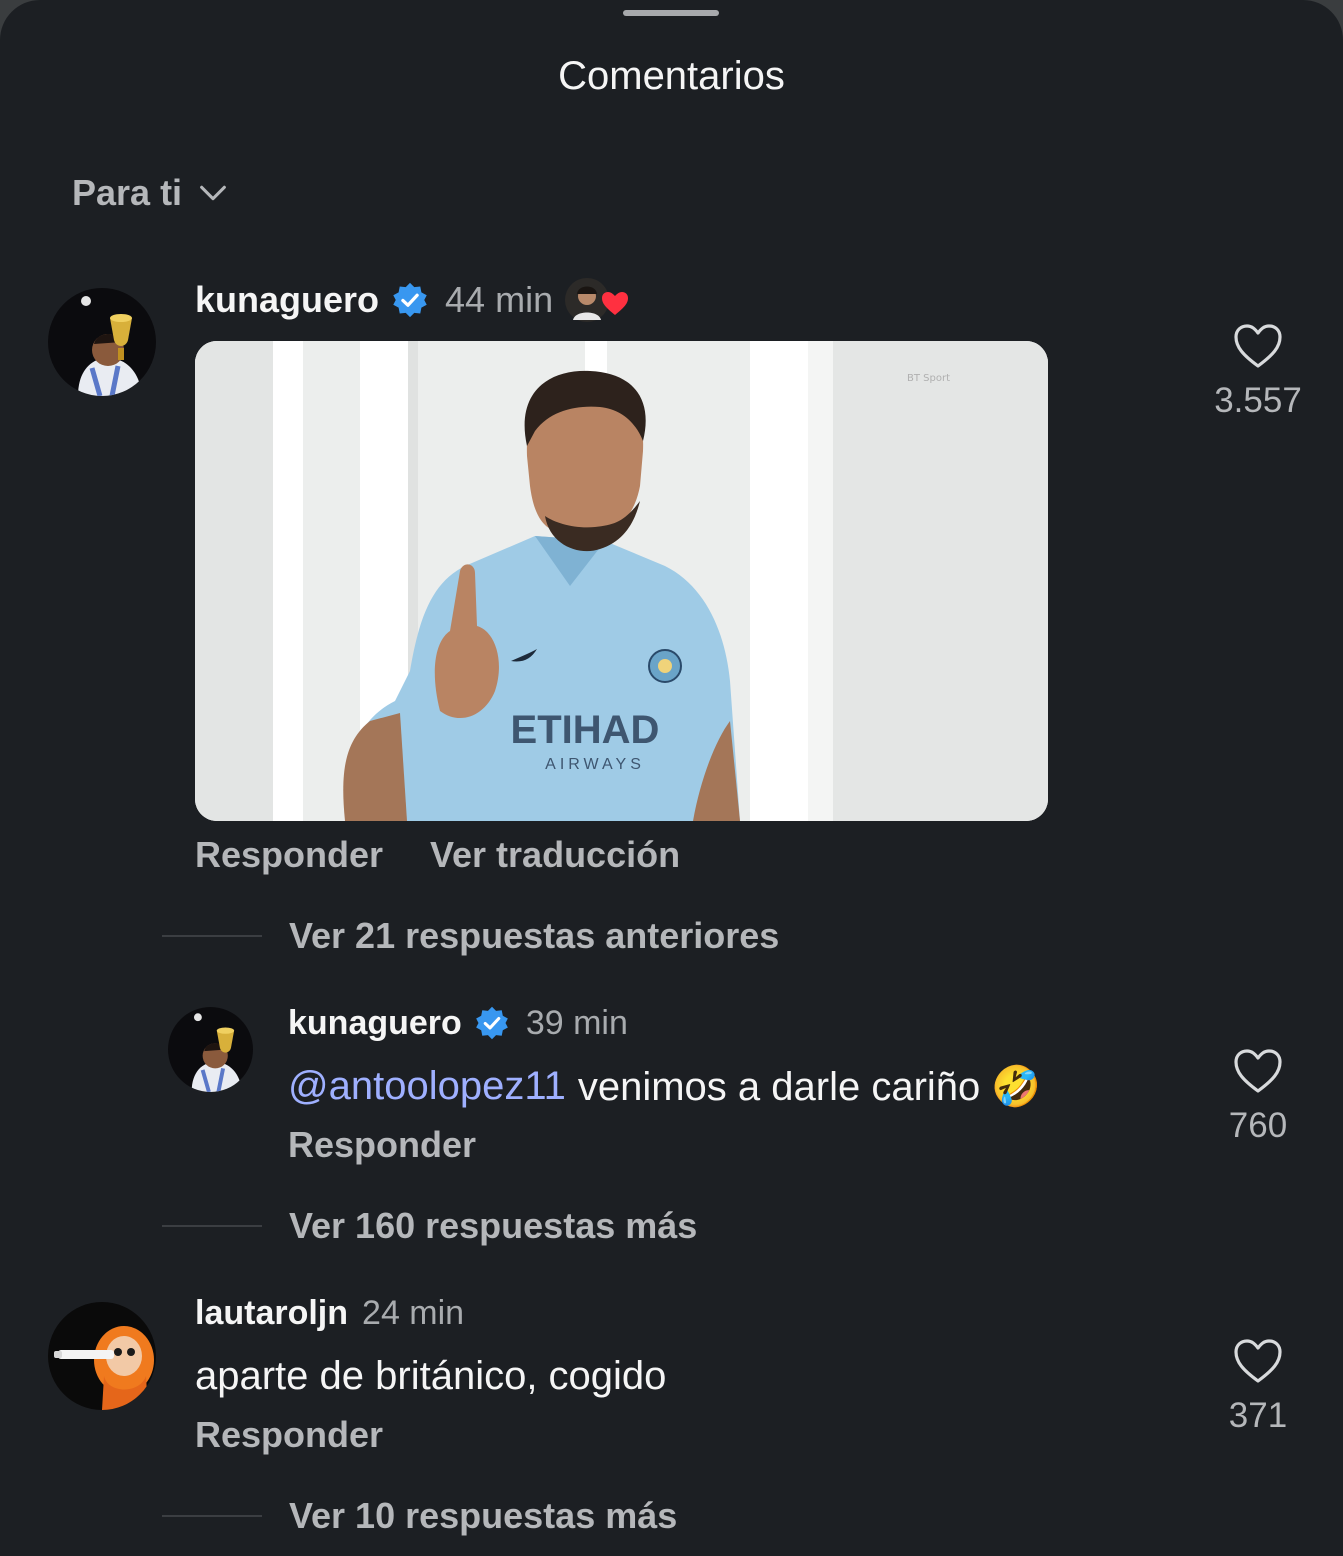  I want to click on like-column: 371, so click(1258, 1387).